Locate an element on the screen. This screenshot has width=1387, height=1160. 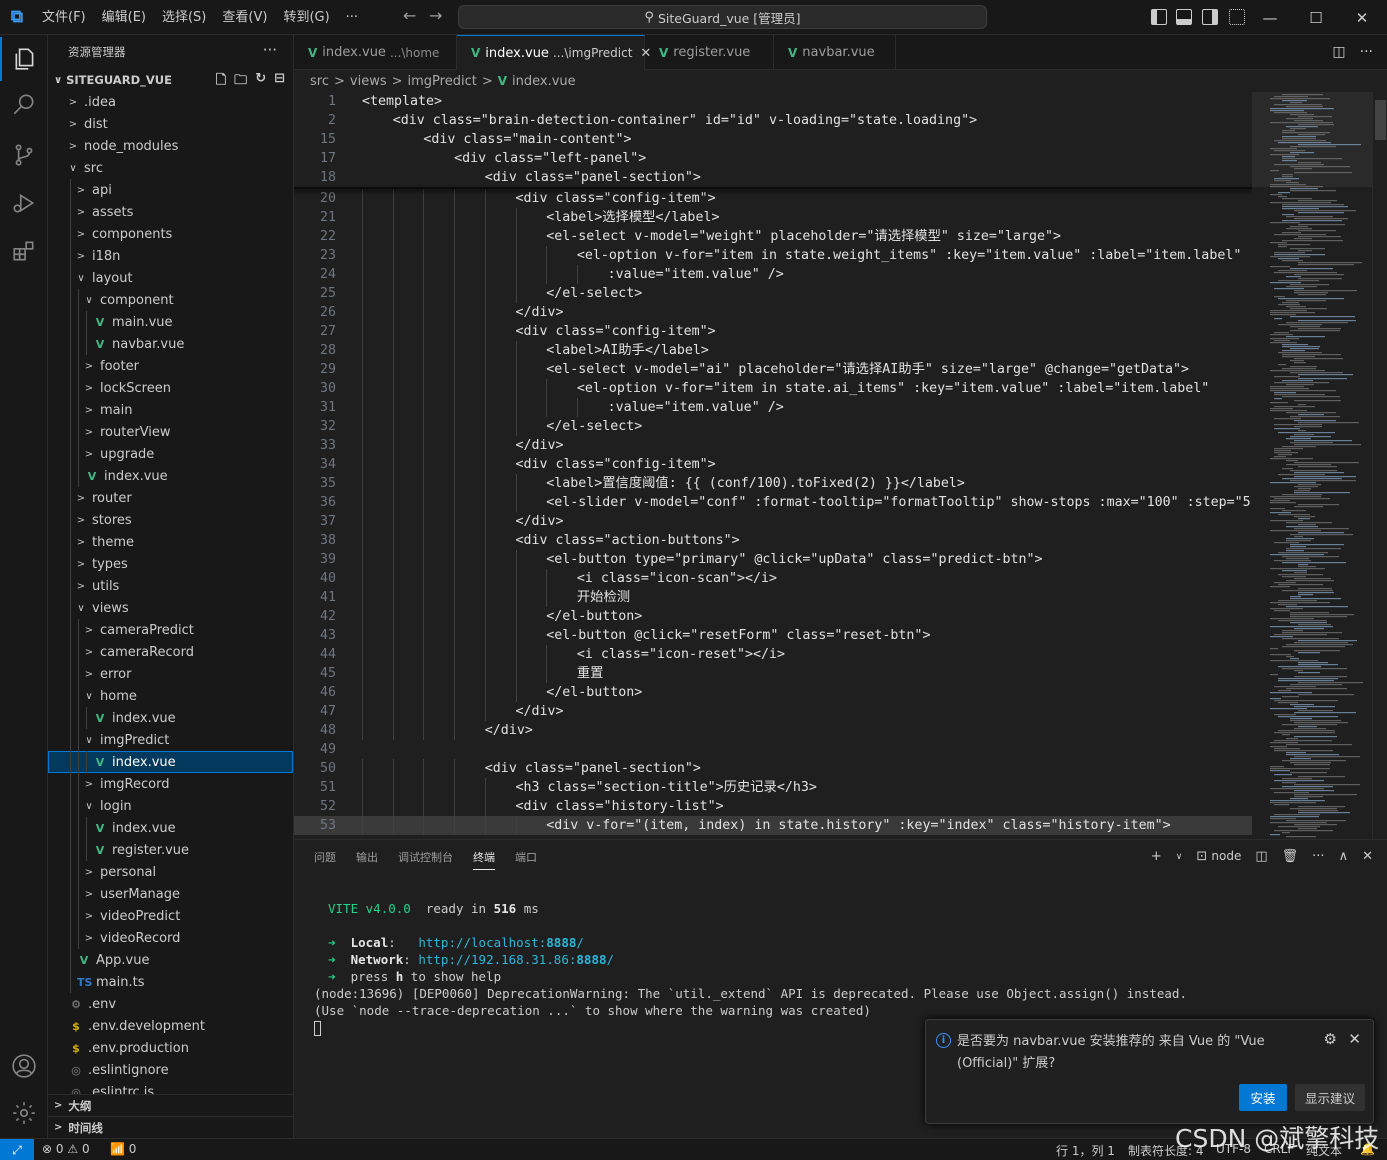
tree-item: Vnavbar.vue is located at coordinates (170, 344).